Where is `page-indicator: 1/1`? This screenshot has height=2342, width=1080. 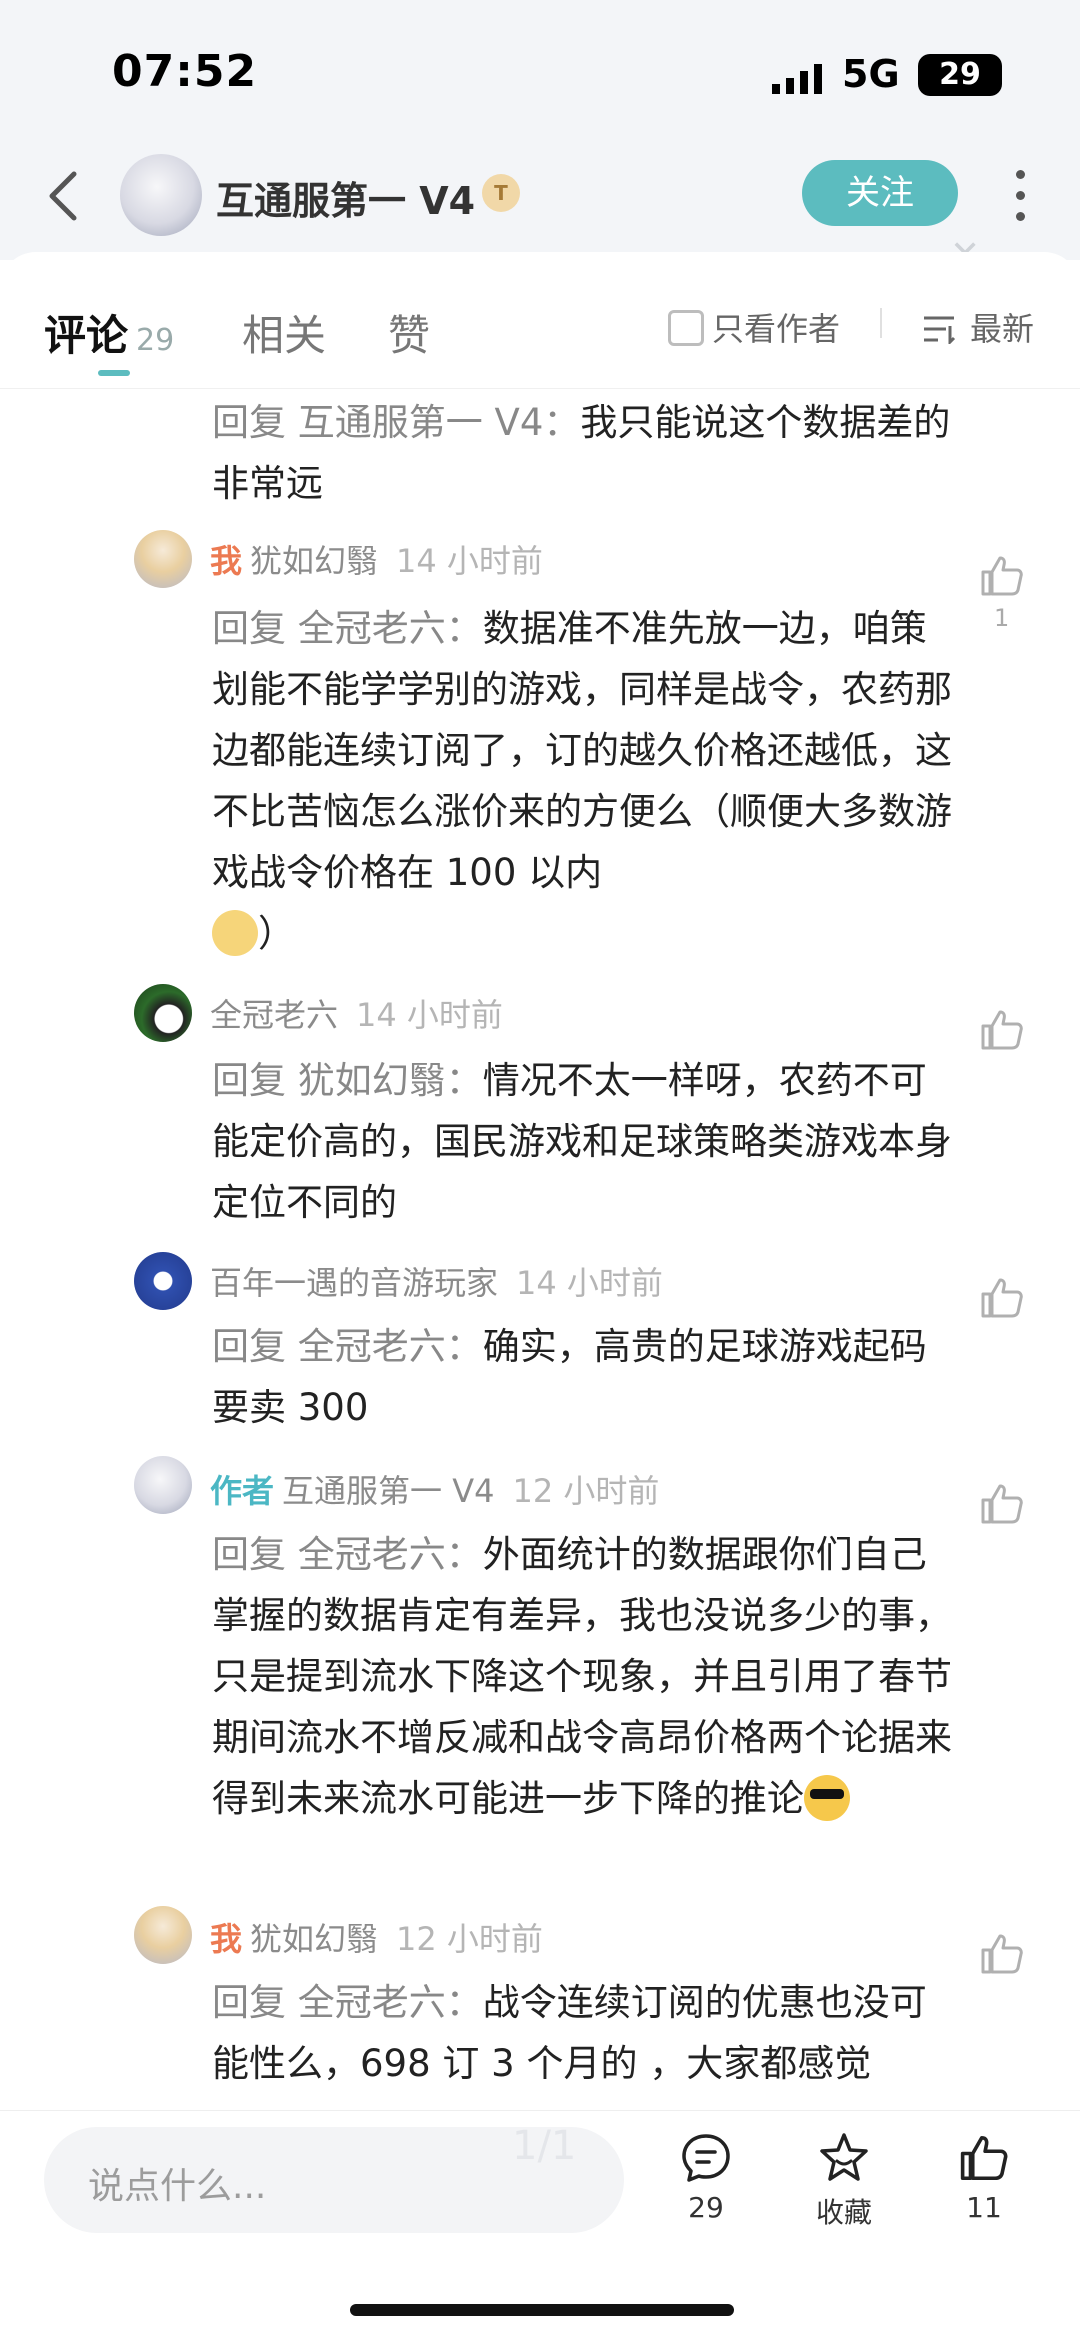 page-indicator: 1/1 is located at coordinates (544, 2146).